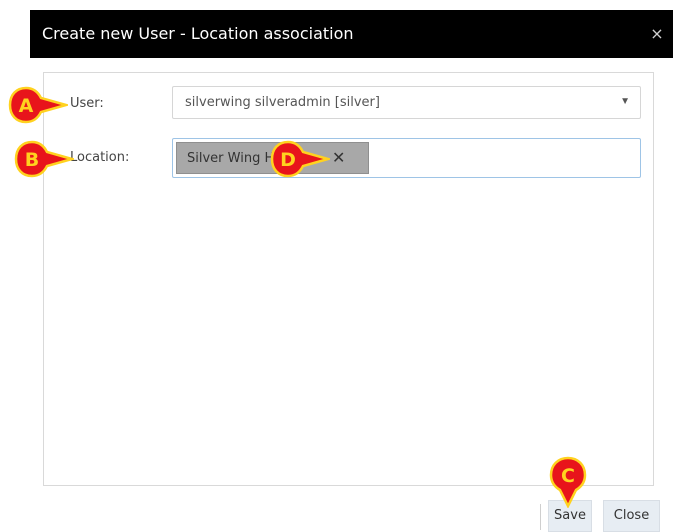 The height and width of the screenshot is (532, 673). I want to click on marker-d-label: D, so click(288, 160).